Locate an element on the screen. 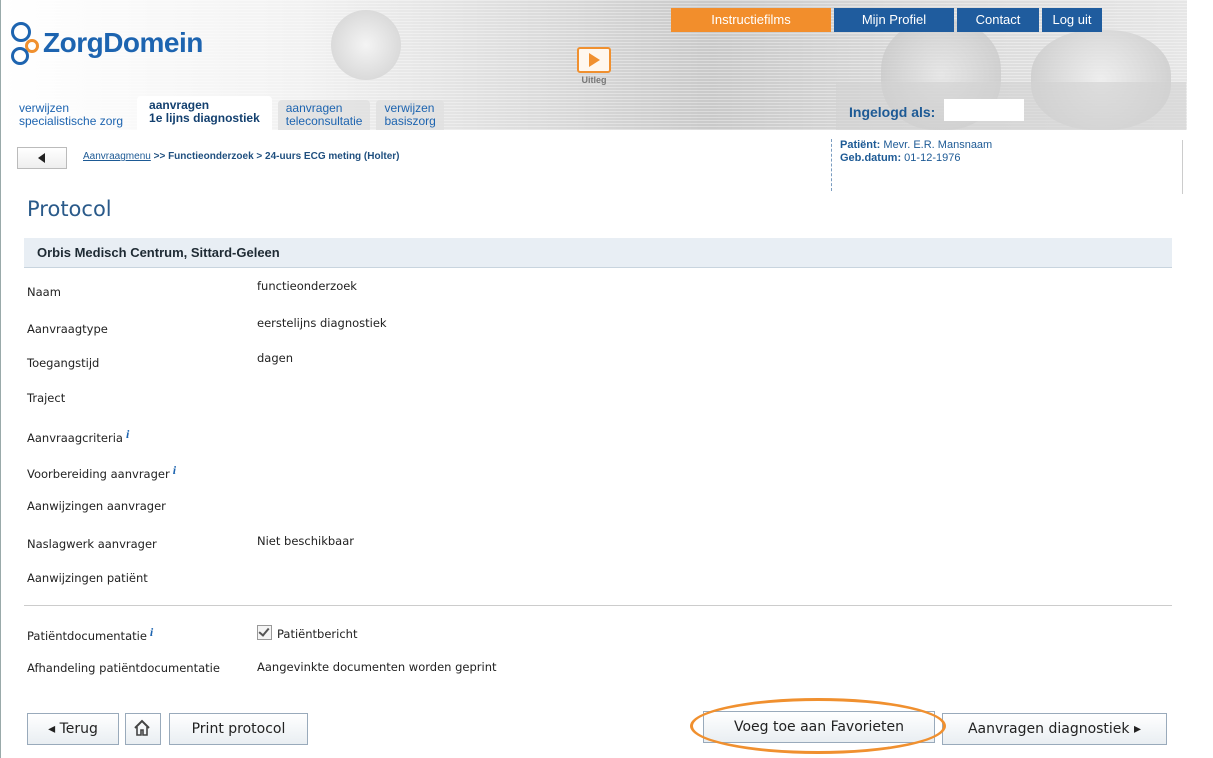  nav-mijn-profiel: Mijn Profiel is located at coordinates (894, 20).